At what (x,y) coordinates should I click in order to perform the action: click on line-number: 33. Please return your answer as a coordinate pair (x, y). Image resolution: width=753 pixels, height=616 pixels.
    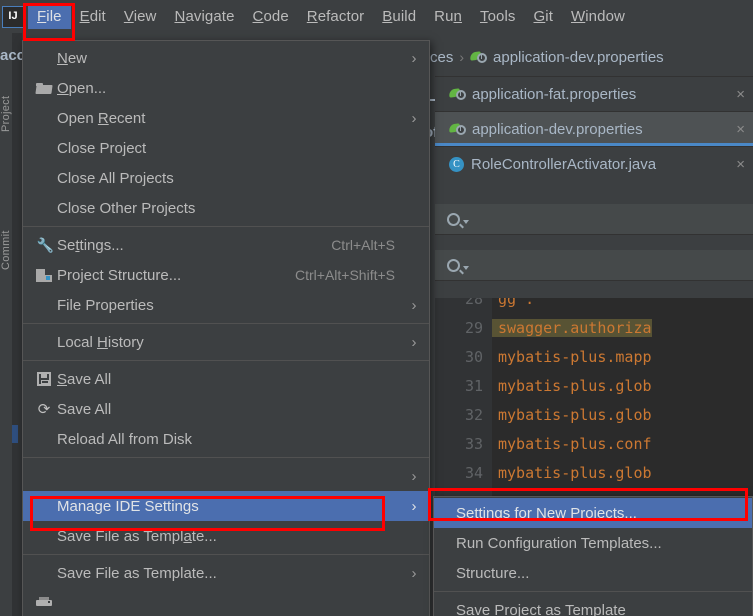
    Looking at the image, I should click on (473, 443).